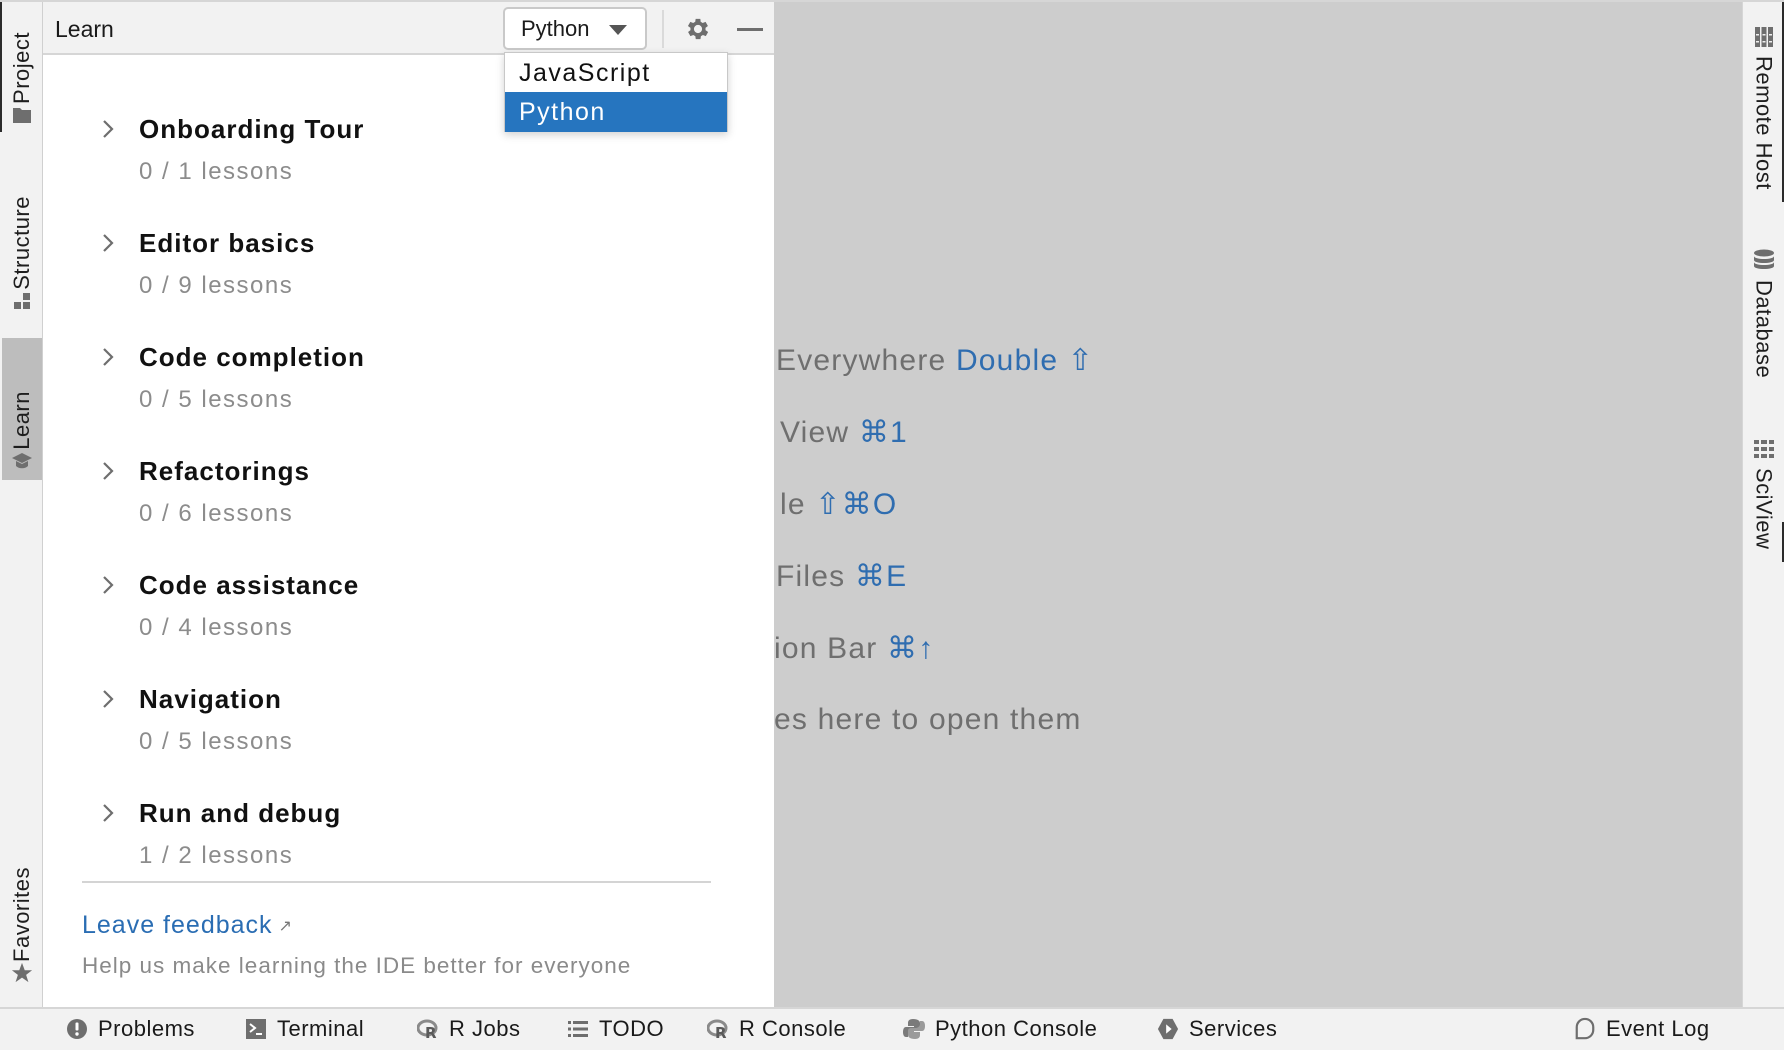 This screenshot has height=1050, width=1784. I want to click on hint-text: ion Bar, so click(830, 648).